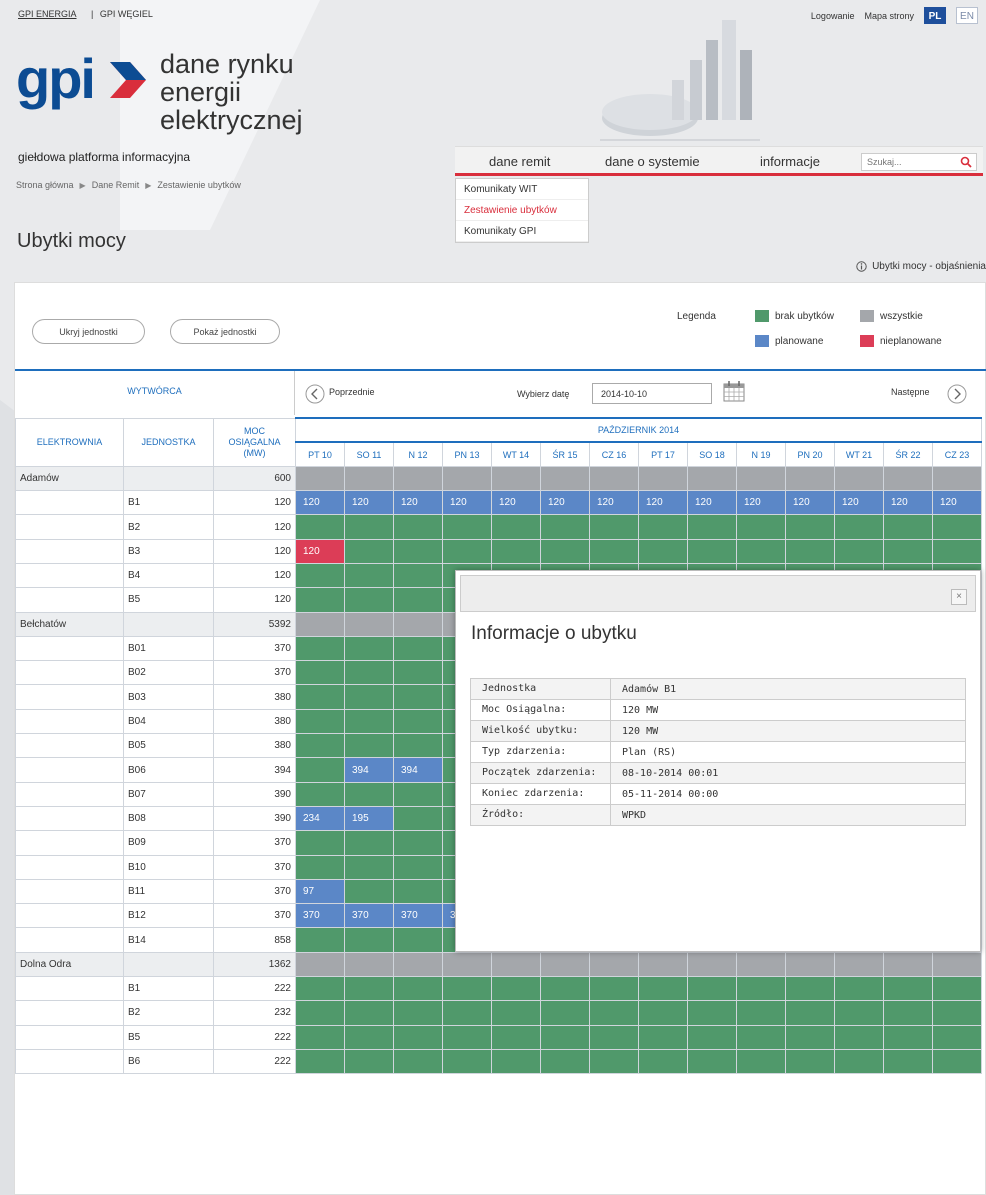 The height and width of the screenshot is (1195, 986). I want to click on date-input, so click(652, 393).